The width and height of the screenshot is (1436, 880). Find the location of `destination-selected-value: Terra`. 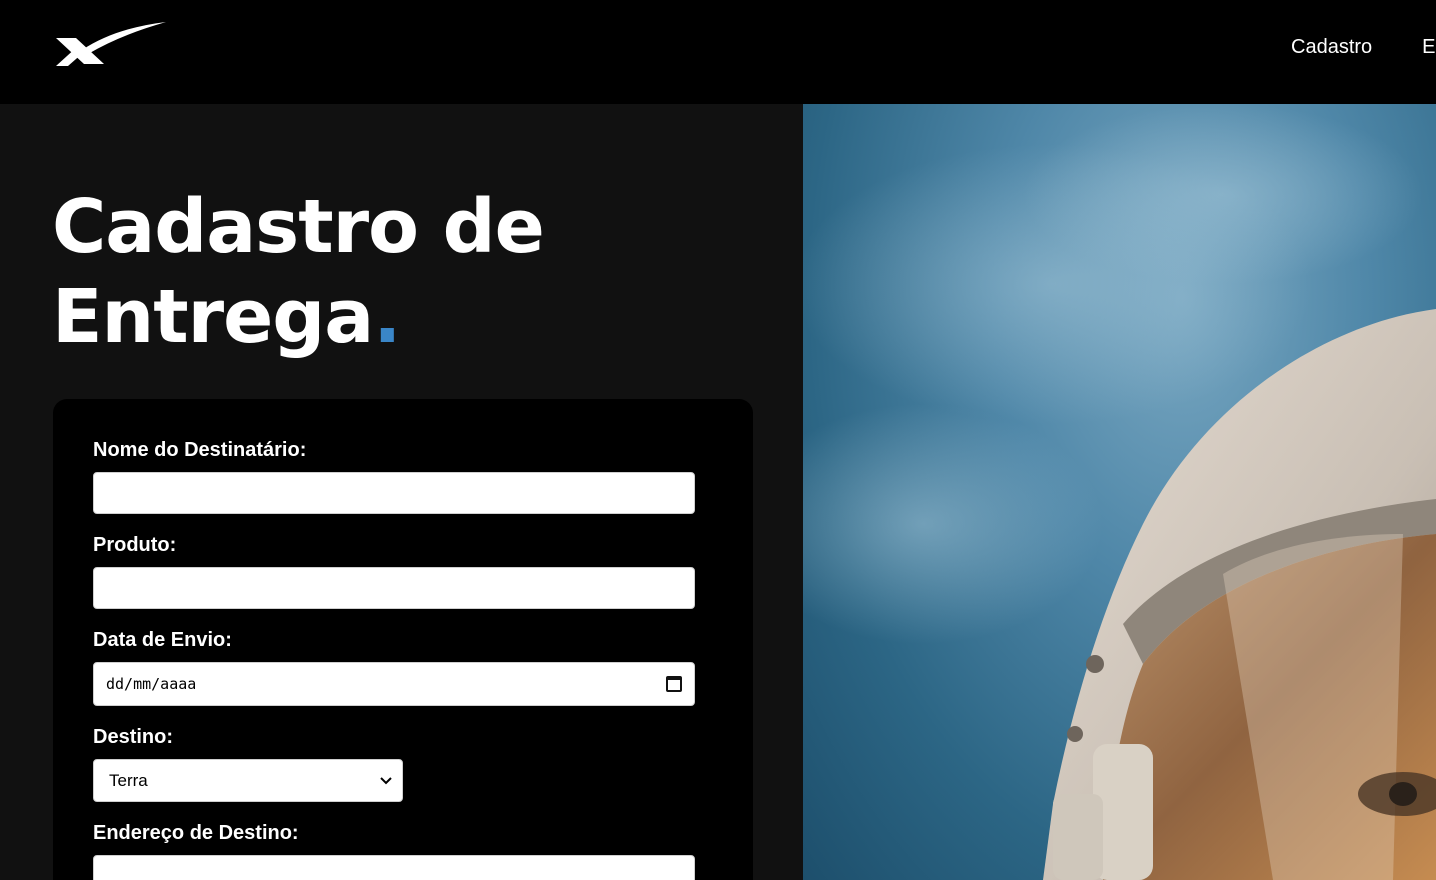

destination-selected-value: Terra is located at coordinates (128, 780).